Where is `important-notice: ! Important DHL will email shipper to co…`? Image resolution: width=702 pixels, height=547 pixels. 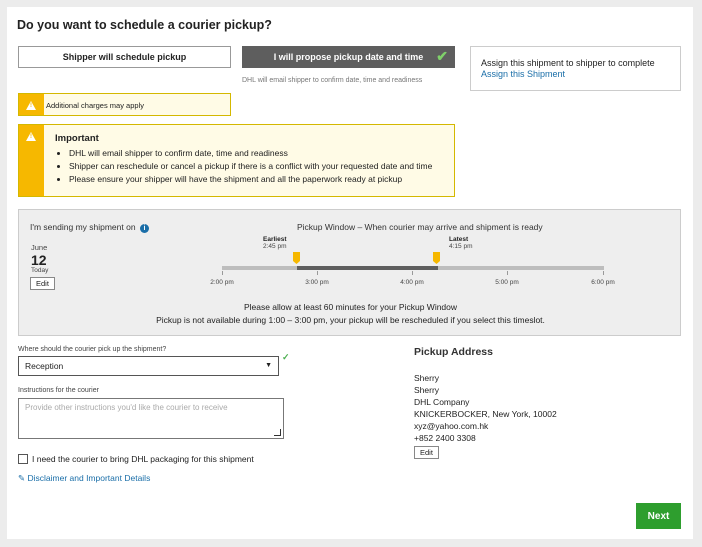 important-notice: ! Important DHL will email shipper to co… is located at coordinates (236, 160).